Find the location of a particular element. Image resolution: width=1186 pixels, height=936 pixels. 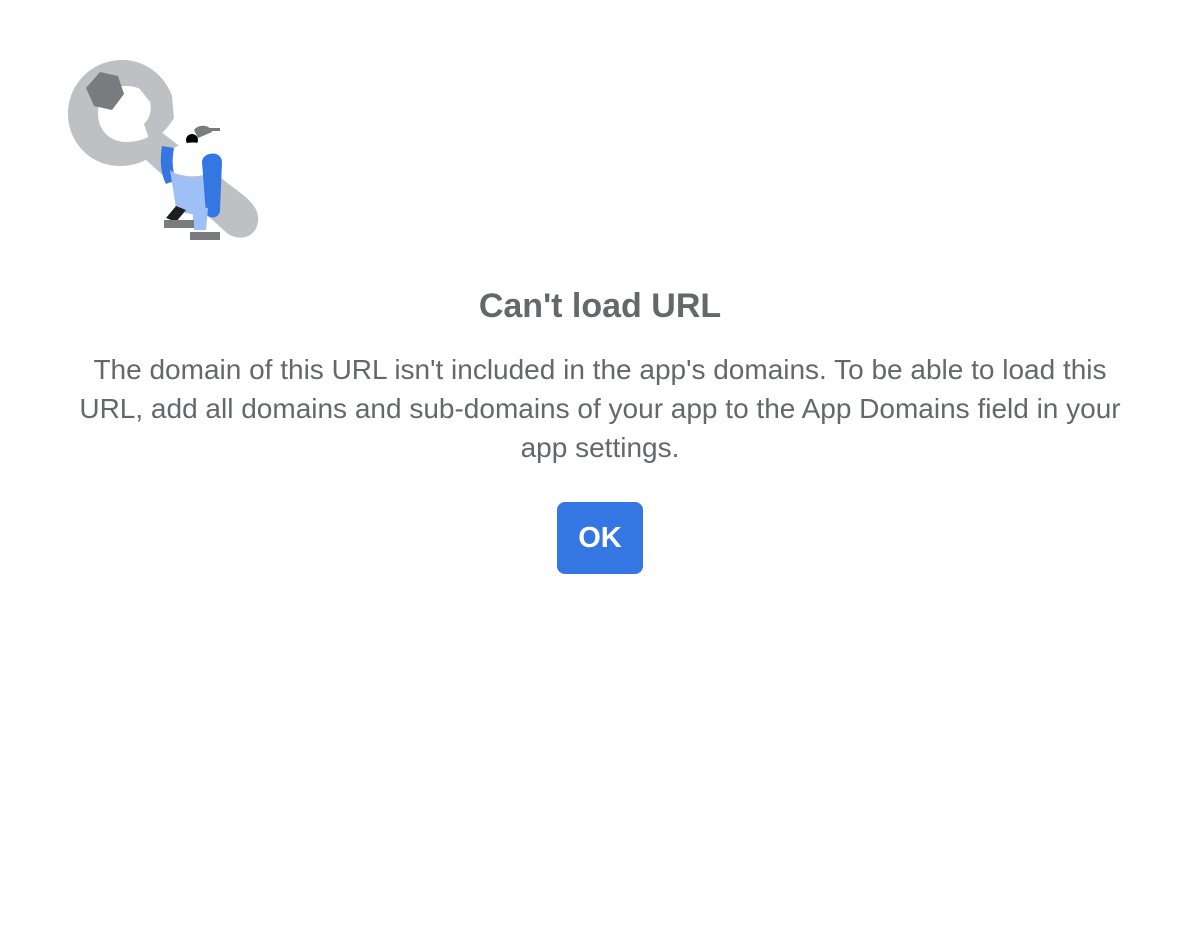

ok-button: OK is located at coordinates (600, 538).